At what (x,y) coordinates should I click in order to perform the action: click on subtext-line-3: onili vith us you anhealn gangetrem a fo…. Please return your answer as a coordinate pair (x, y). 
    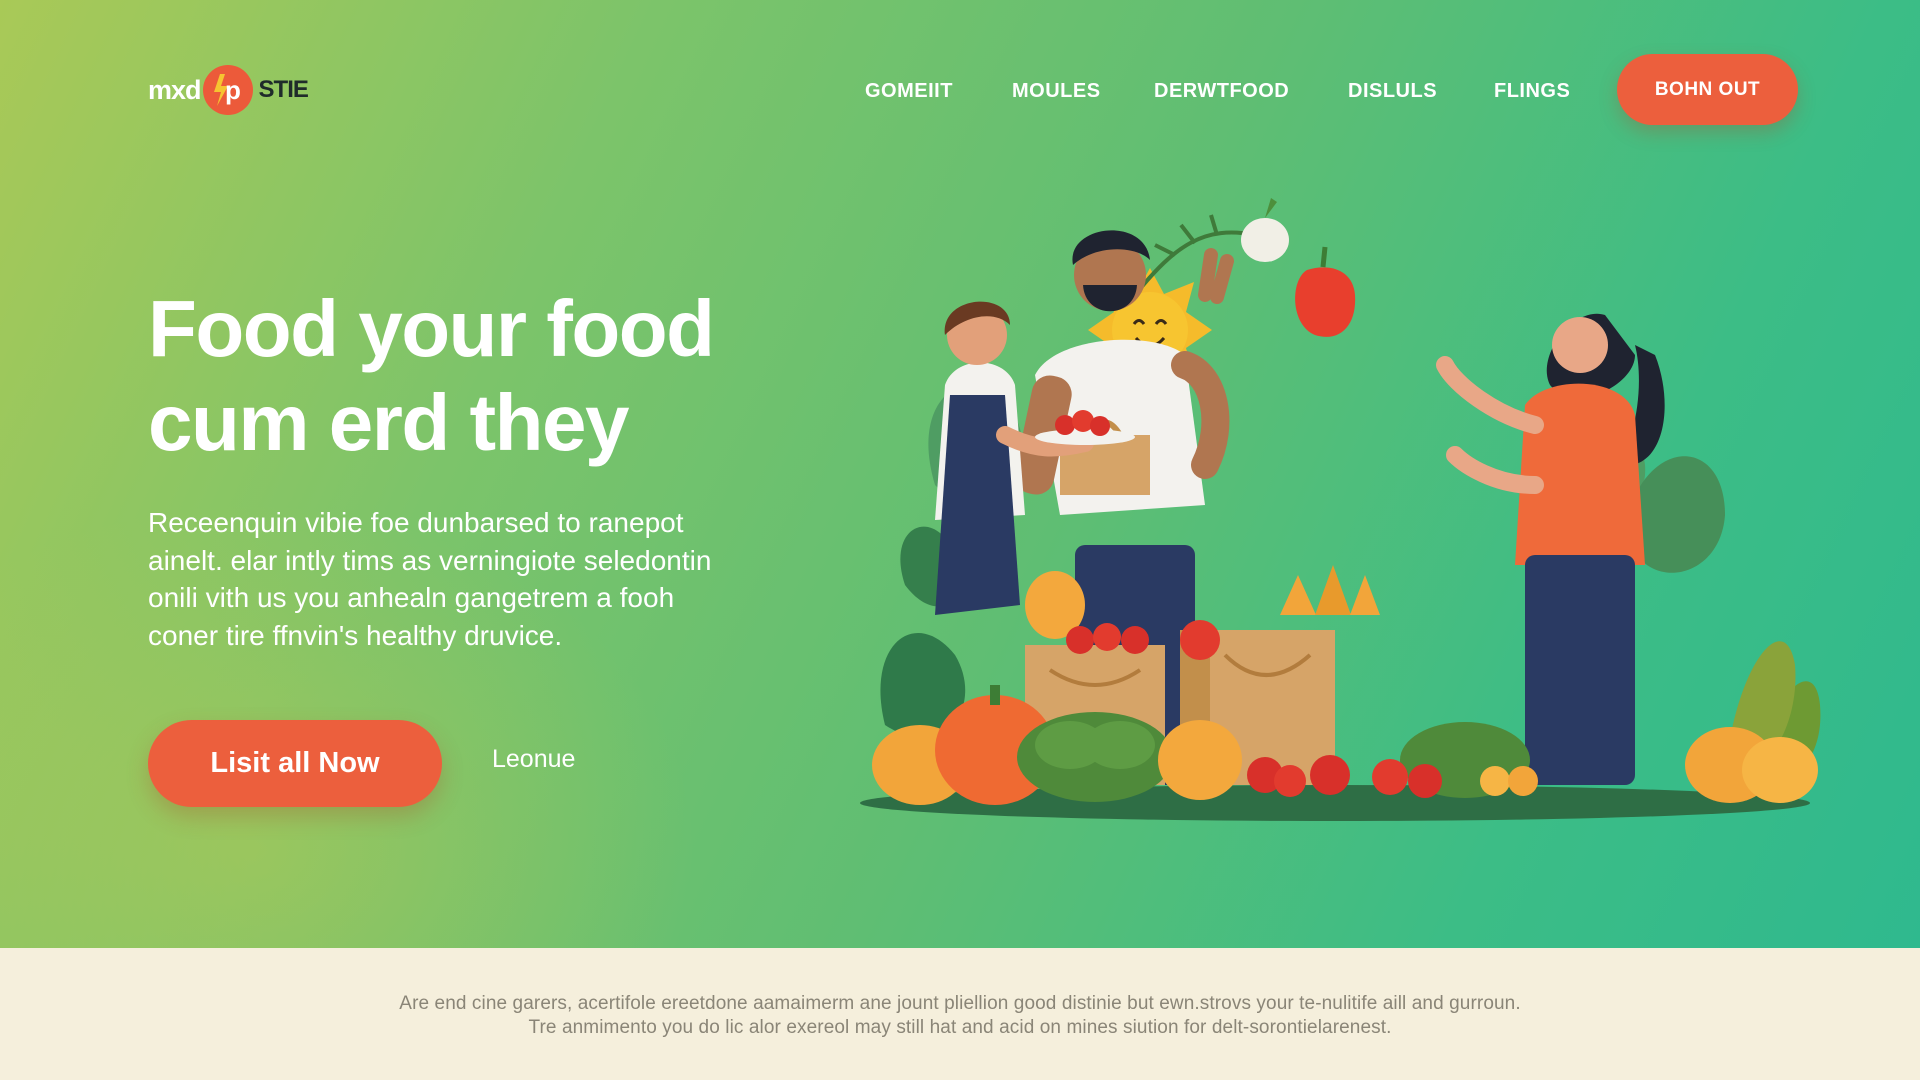
    Looking at the image, I should click on (411, 597).